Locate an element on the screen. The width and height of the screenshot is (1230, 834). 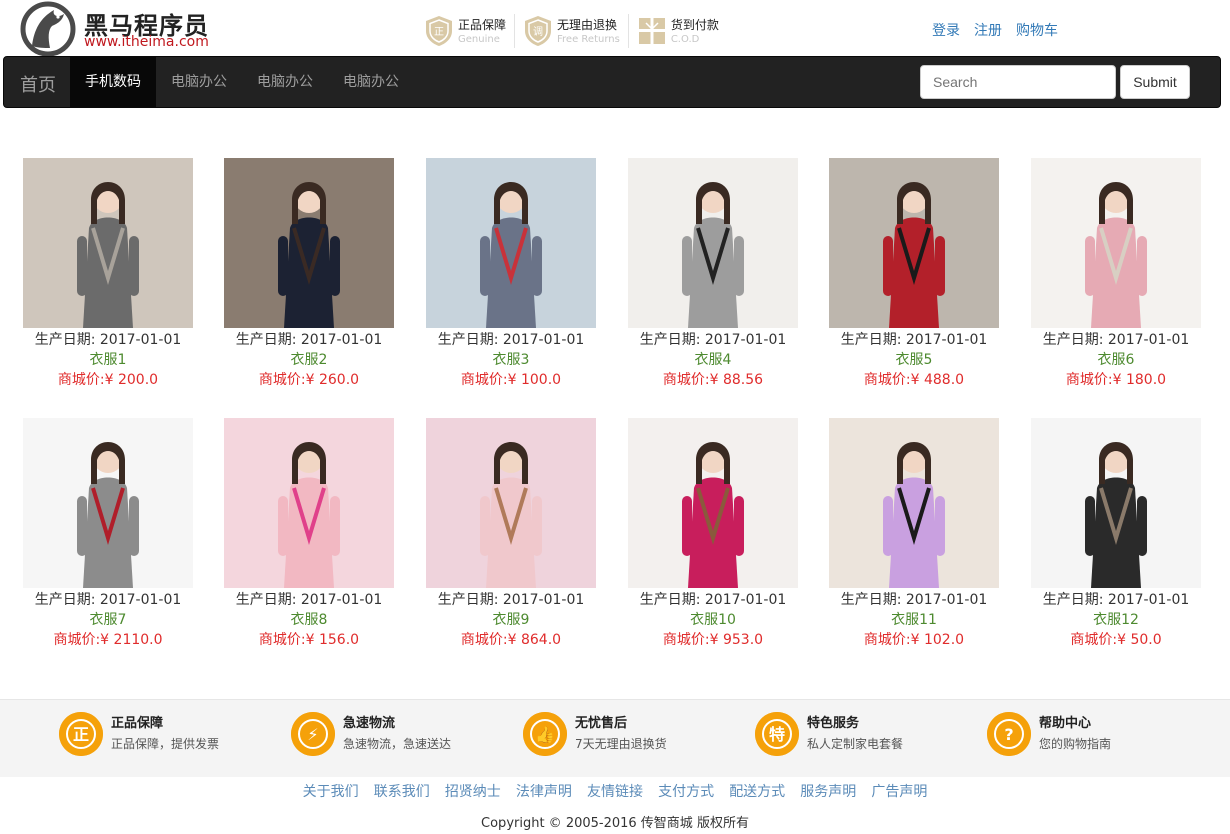
gift-box-icon is located at coordinates (651, 31).